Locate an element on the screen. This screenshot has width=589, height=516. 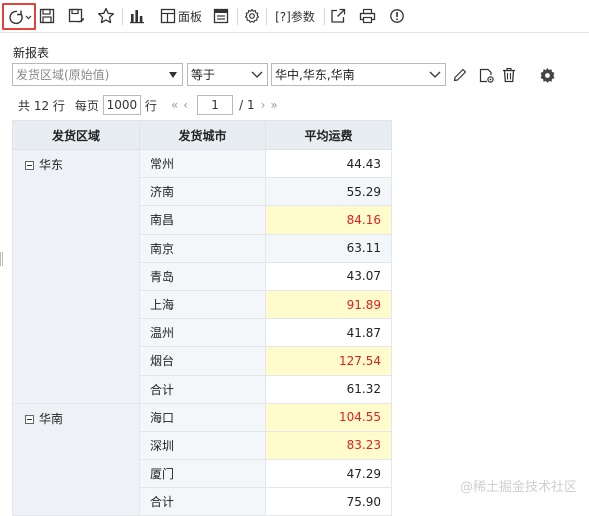
filter-options-button is located at coordinates (547, 75).